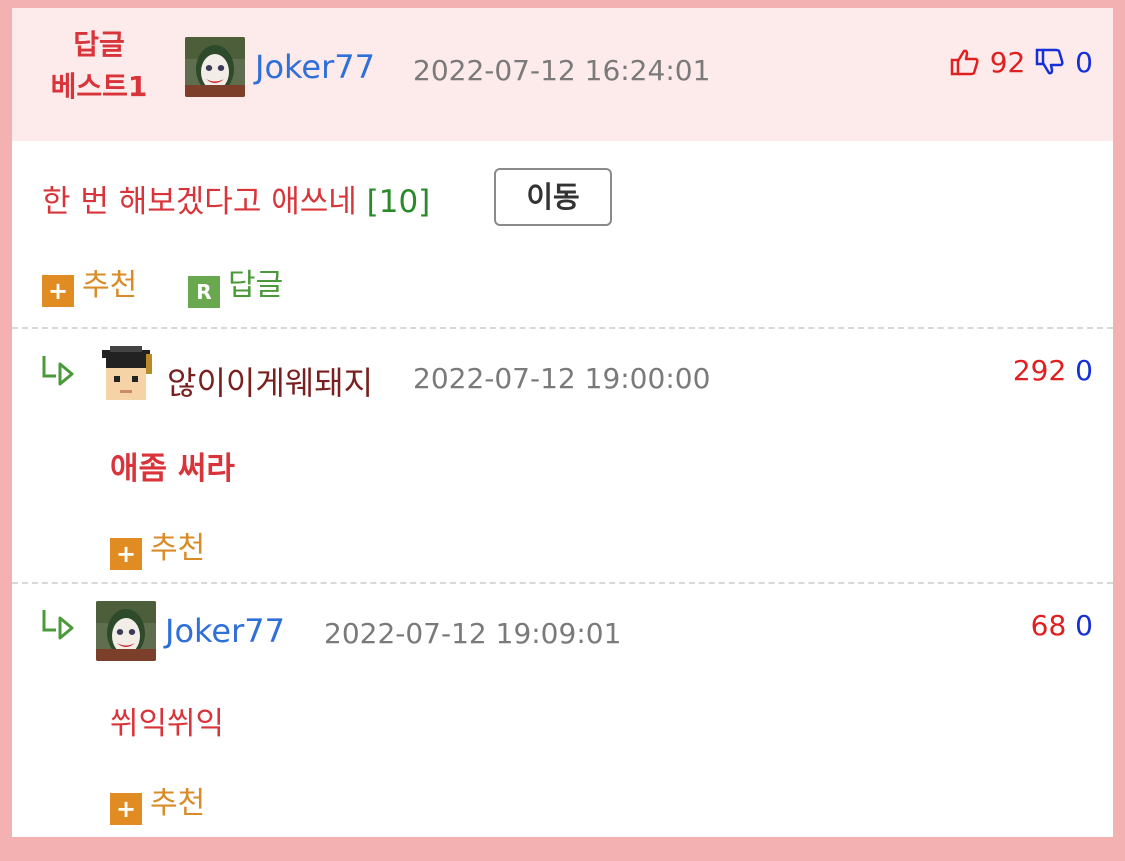 This screenshot has height=861, width=1125. I want to click on vote-counts: 68 0, so click(1062, 625).